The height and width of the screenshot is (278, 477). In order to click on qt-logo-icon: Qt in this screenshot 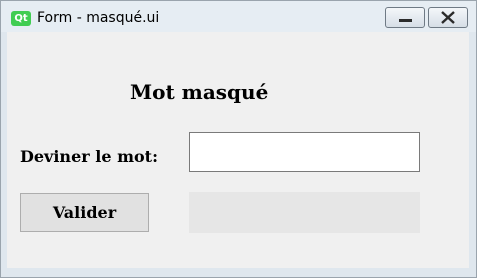, I will do `click(21, 18)`.